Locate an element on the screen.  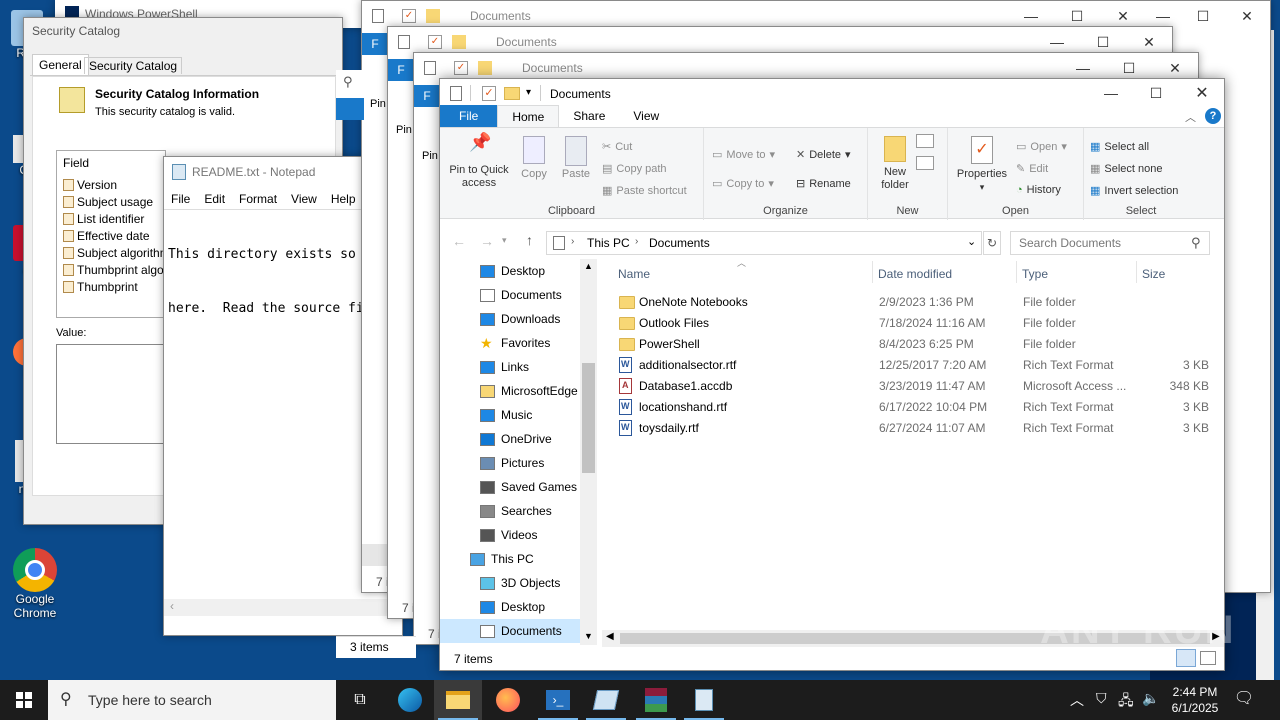
forward-icon: → is located at coordinates (487, 241).